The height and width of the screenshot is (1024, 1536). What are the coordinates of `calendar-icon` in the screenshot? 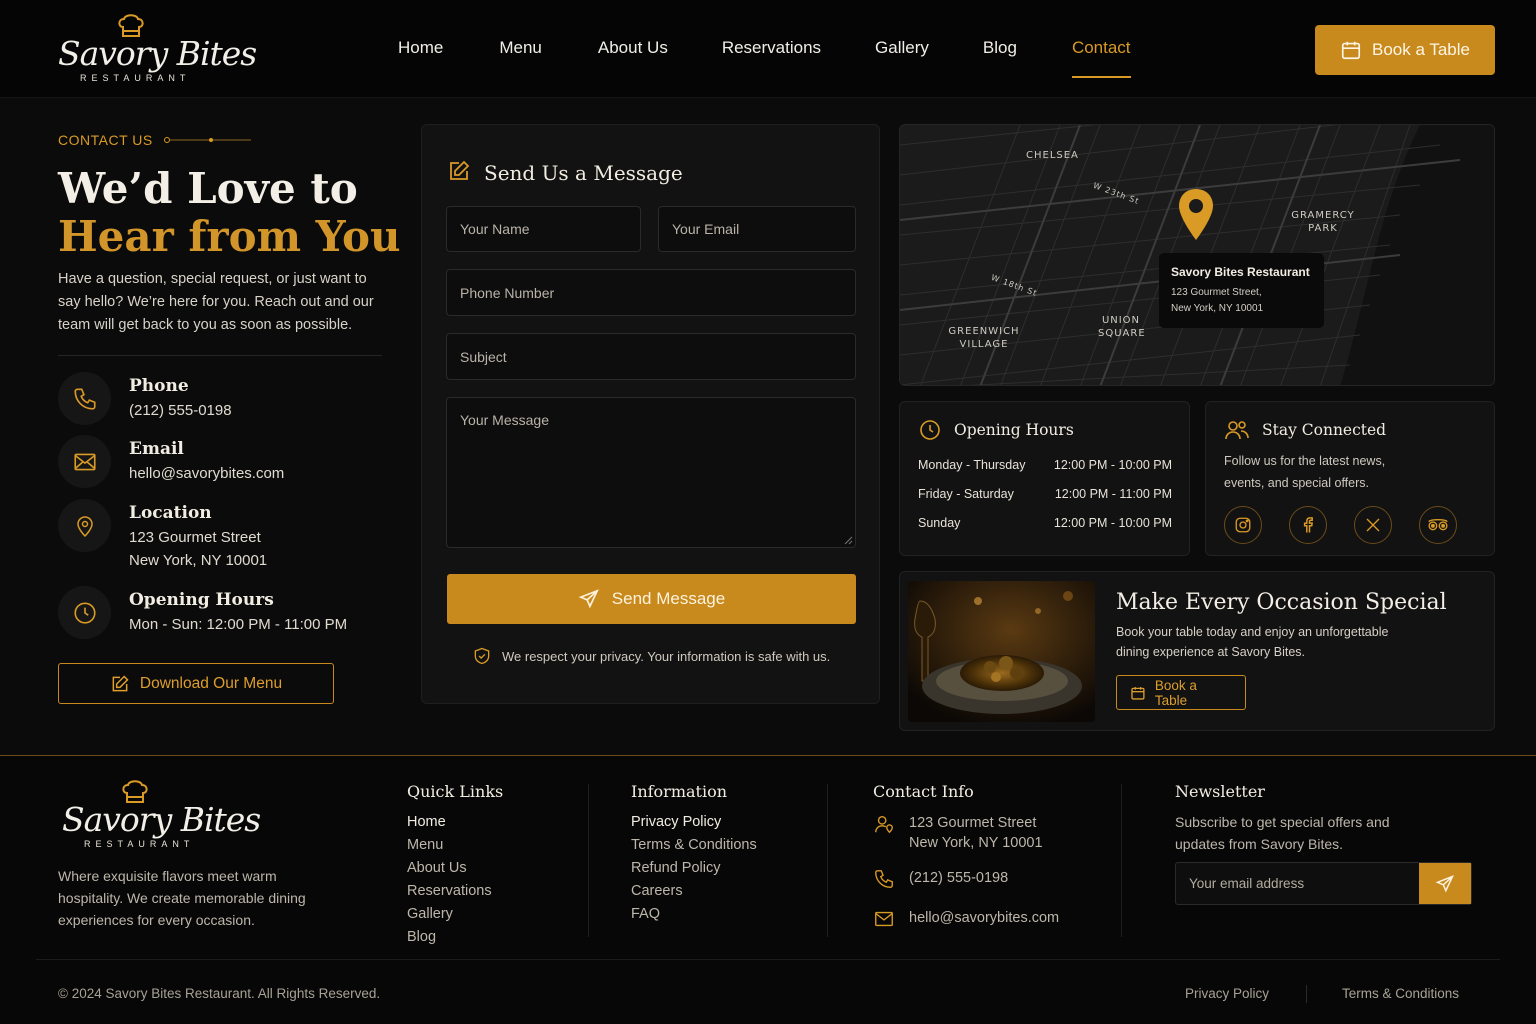 It's located at (1351, 50).